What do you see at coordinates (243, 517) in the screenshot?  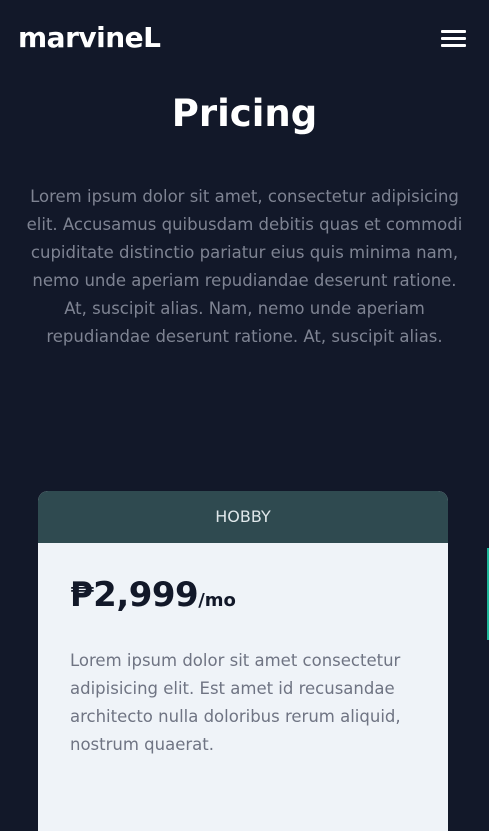 I see `plan-name: HOBBY` at bounding box center [243, 517].